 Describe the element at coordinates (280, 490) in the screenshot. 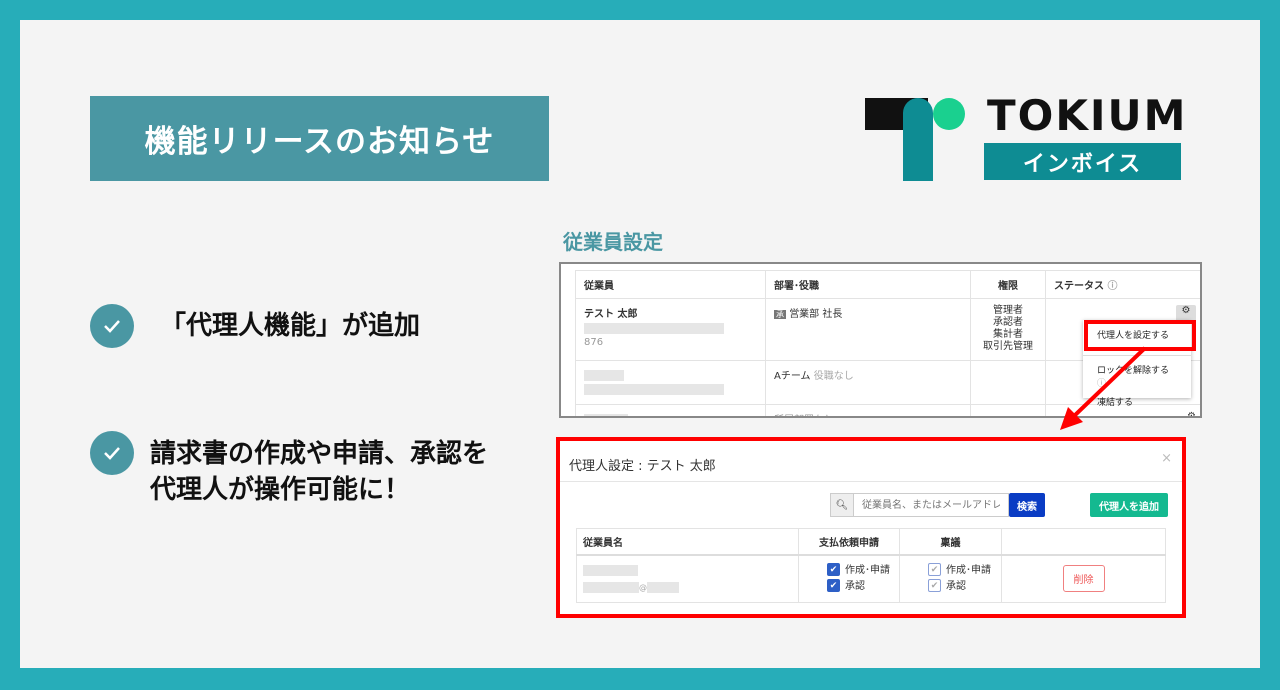

I see `feature-2-line2: 代理人が操作可能に！` at that location.